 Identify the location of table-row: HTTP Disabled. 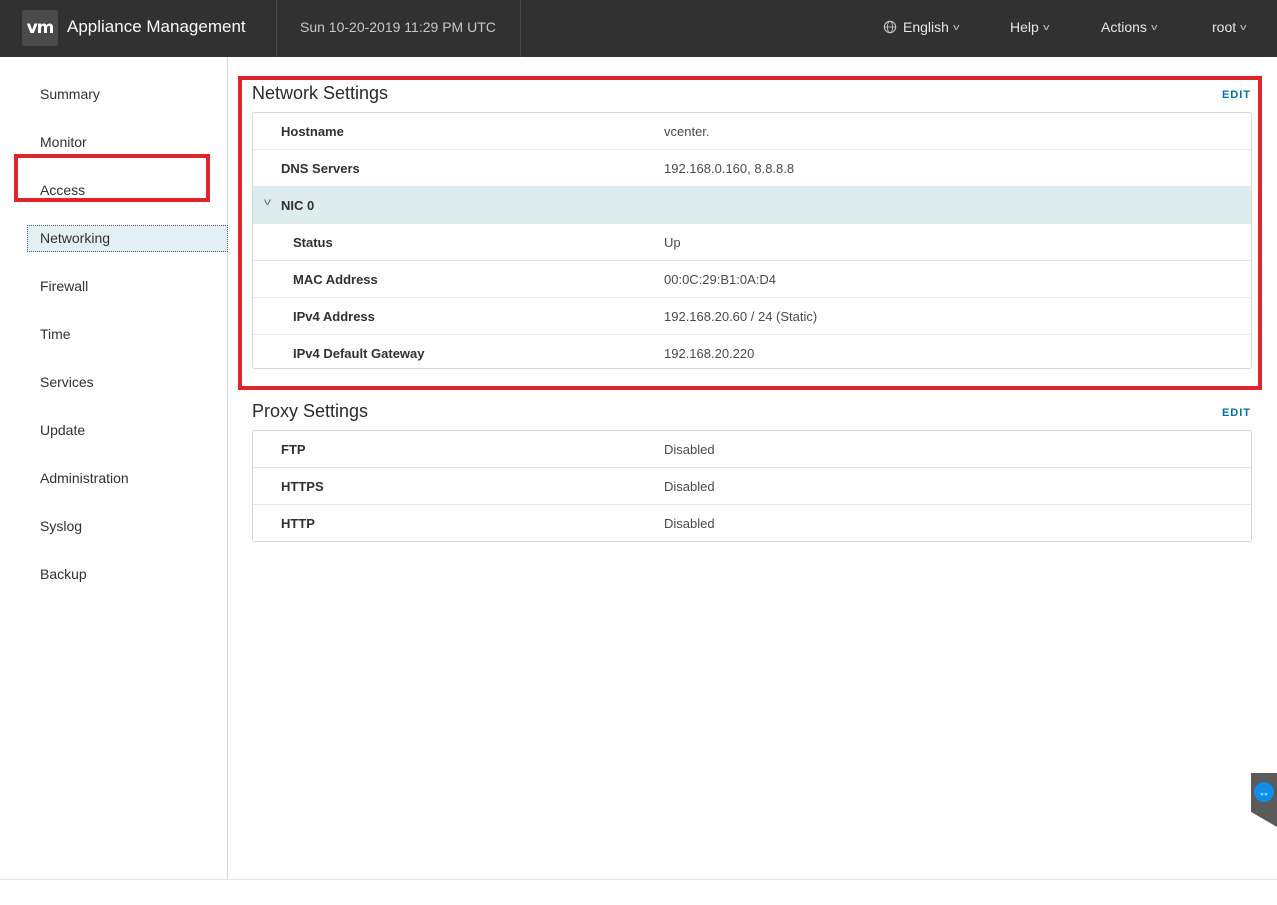
(752, 523).